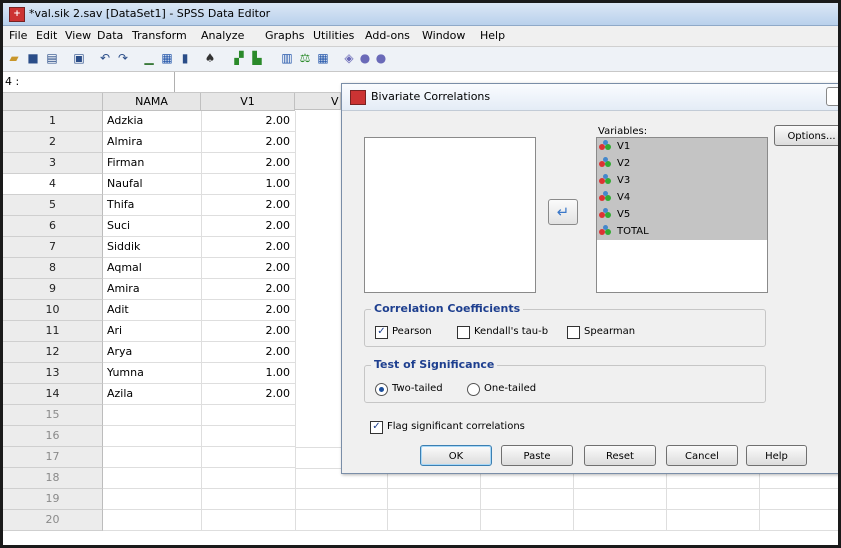 This screenshot has width=841, height=548. Describe the element at coordinates (318, 101) in the screenshot. I see `column-header-v2: V` at that location.